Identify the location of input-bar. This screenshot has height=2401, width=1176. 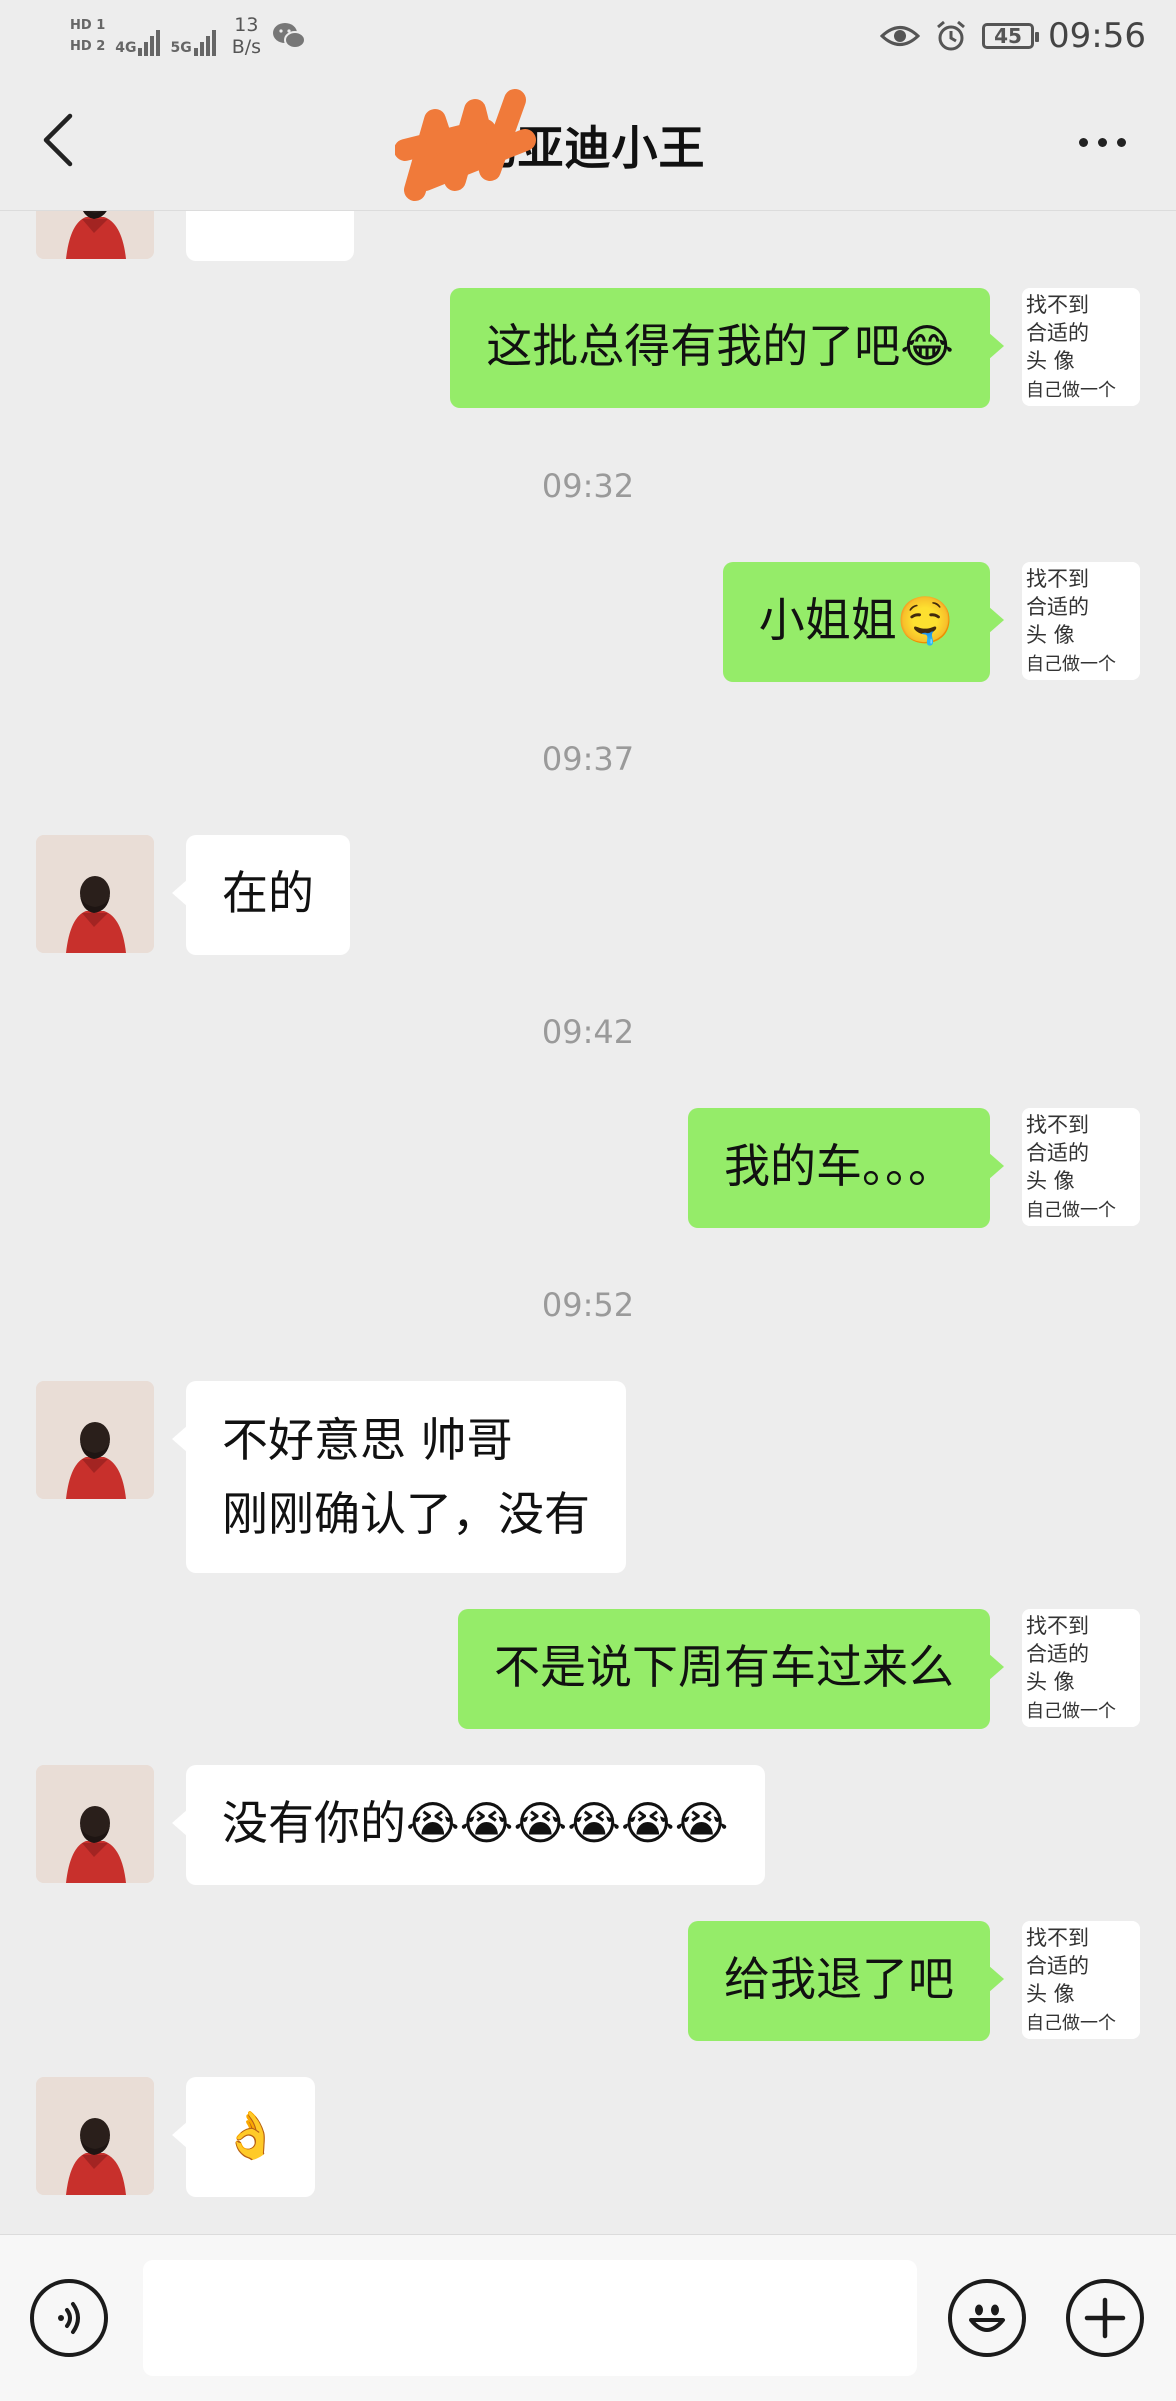
(588, 2317).